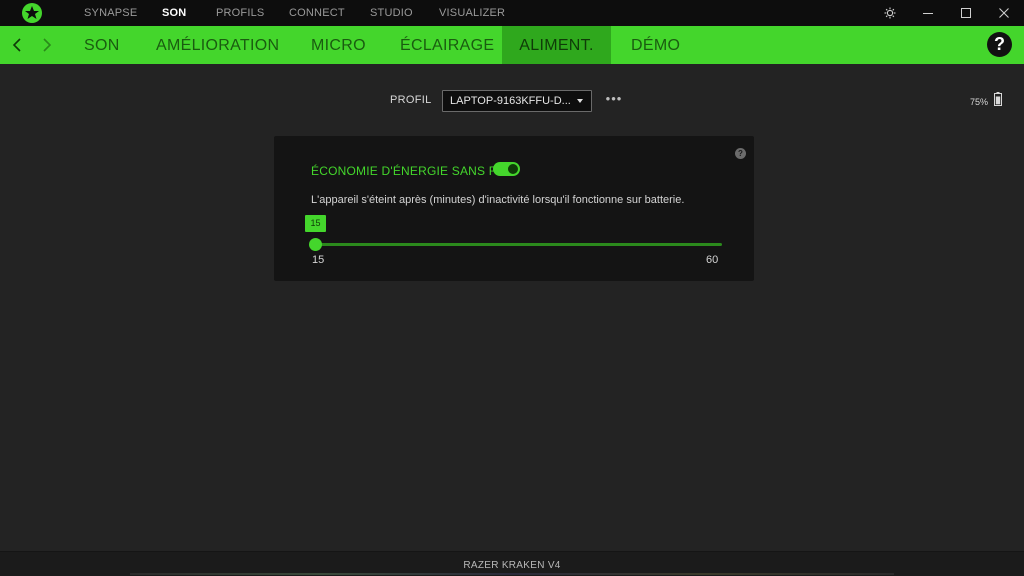  What do you see at coordinates (240, 13) in the screenshot?
I see `top-tab-profils: PROFILS` at bounding box center [240, 13].